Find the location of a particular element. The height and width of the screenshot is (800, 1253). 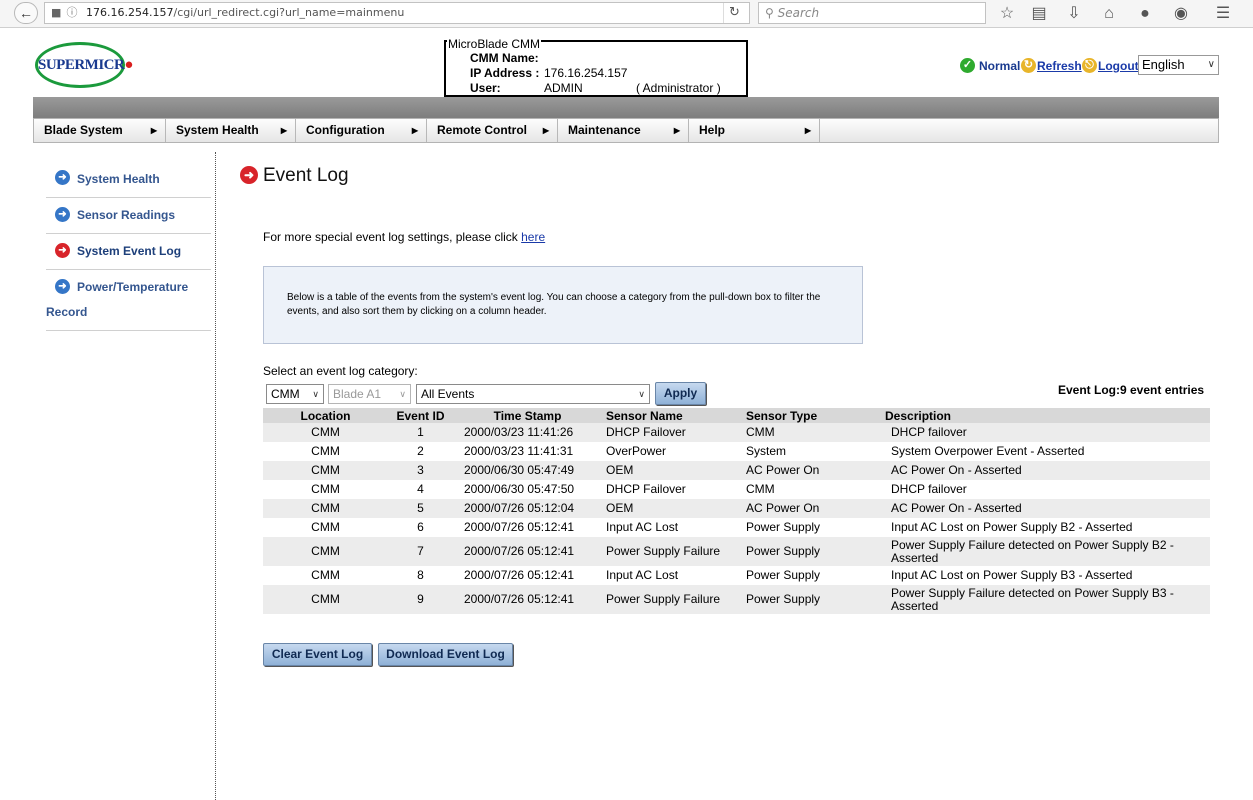

event-count: Event Log:9 event entries is located at coordinates (1131, 390).